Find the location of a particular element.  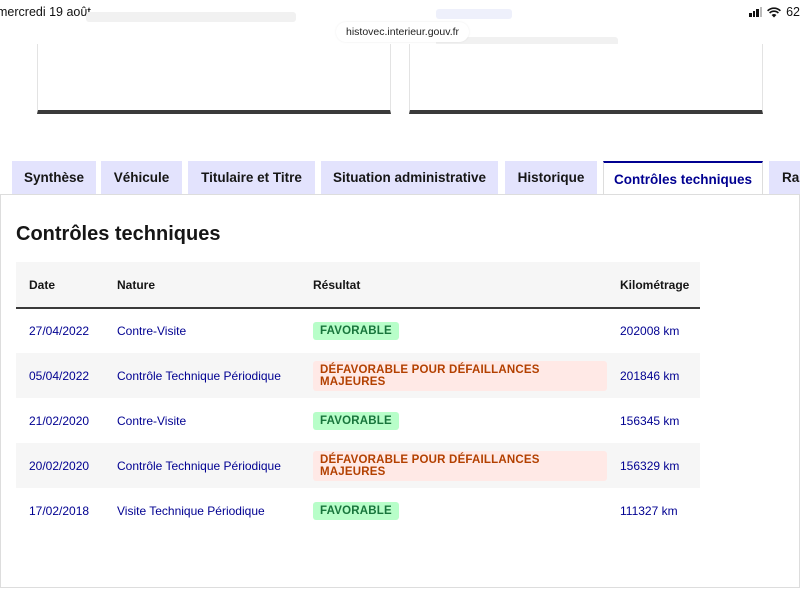

cell-mileage: 202008 km is located at coordinates (650, 331).